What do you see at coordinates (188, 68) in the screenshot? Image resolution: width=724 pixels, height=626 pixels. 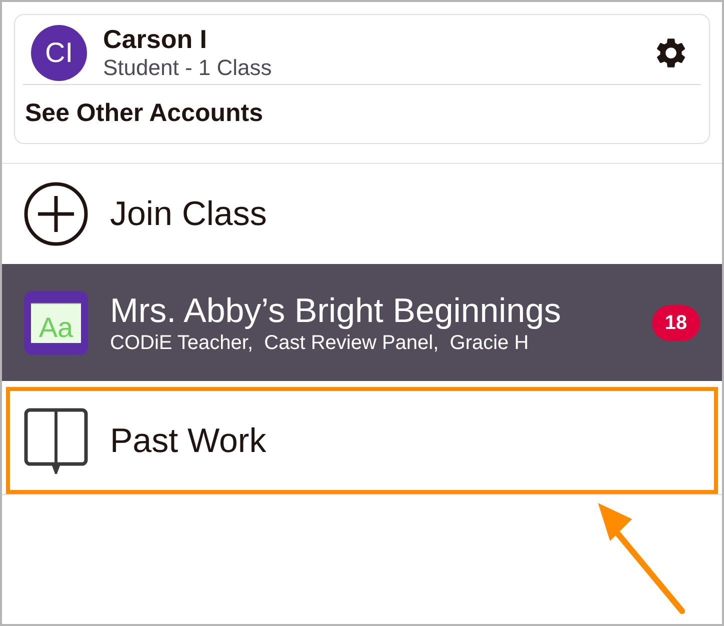 I see `account-role: Student - 1 Class` at bounding box center [188, 68].